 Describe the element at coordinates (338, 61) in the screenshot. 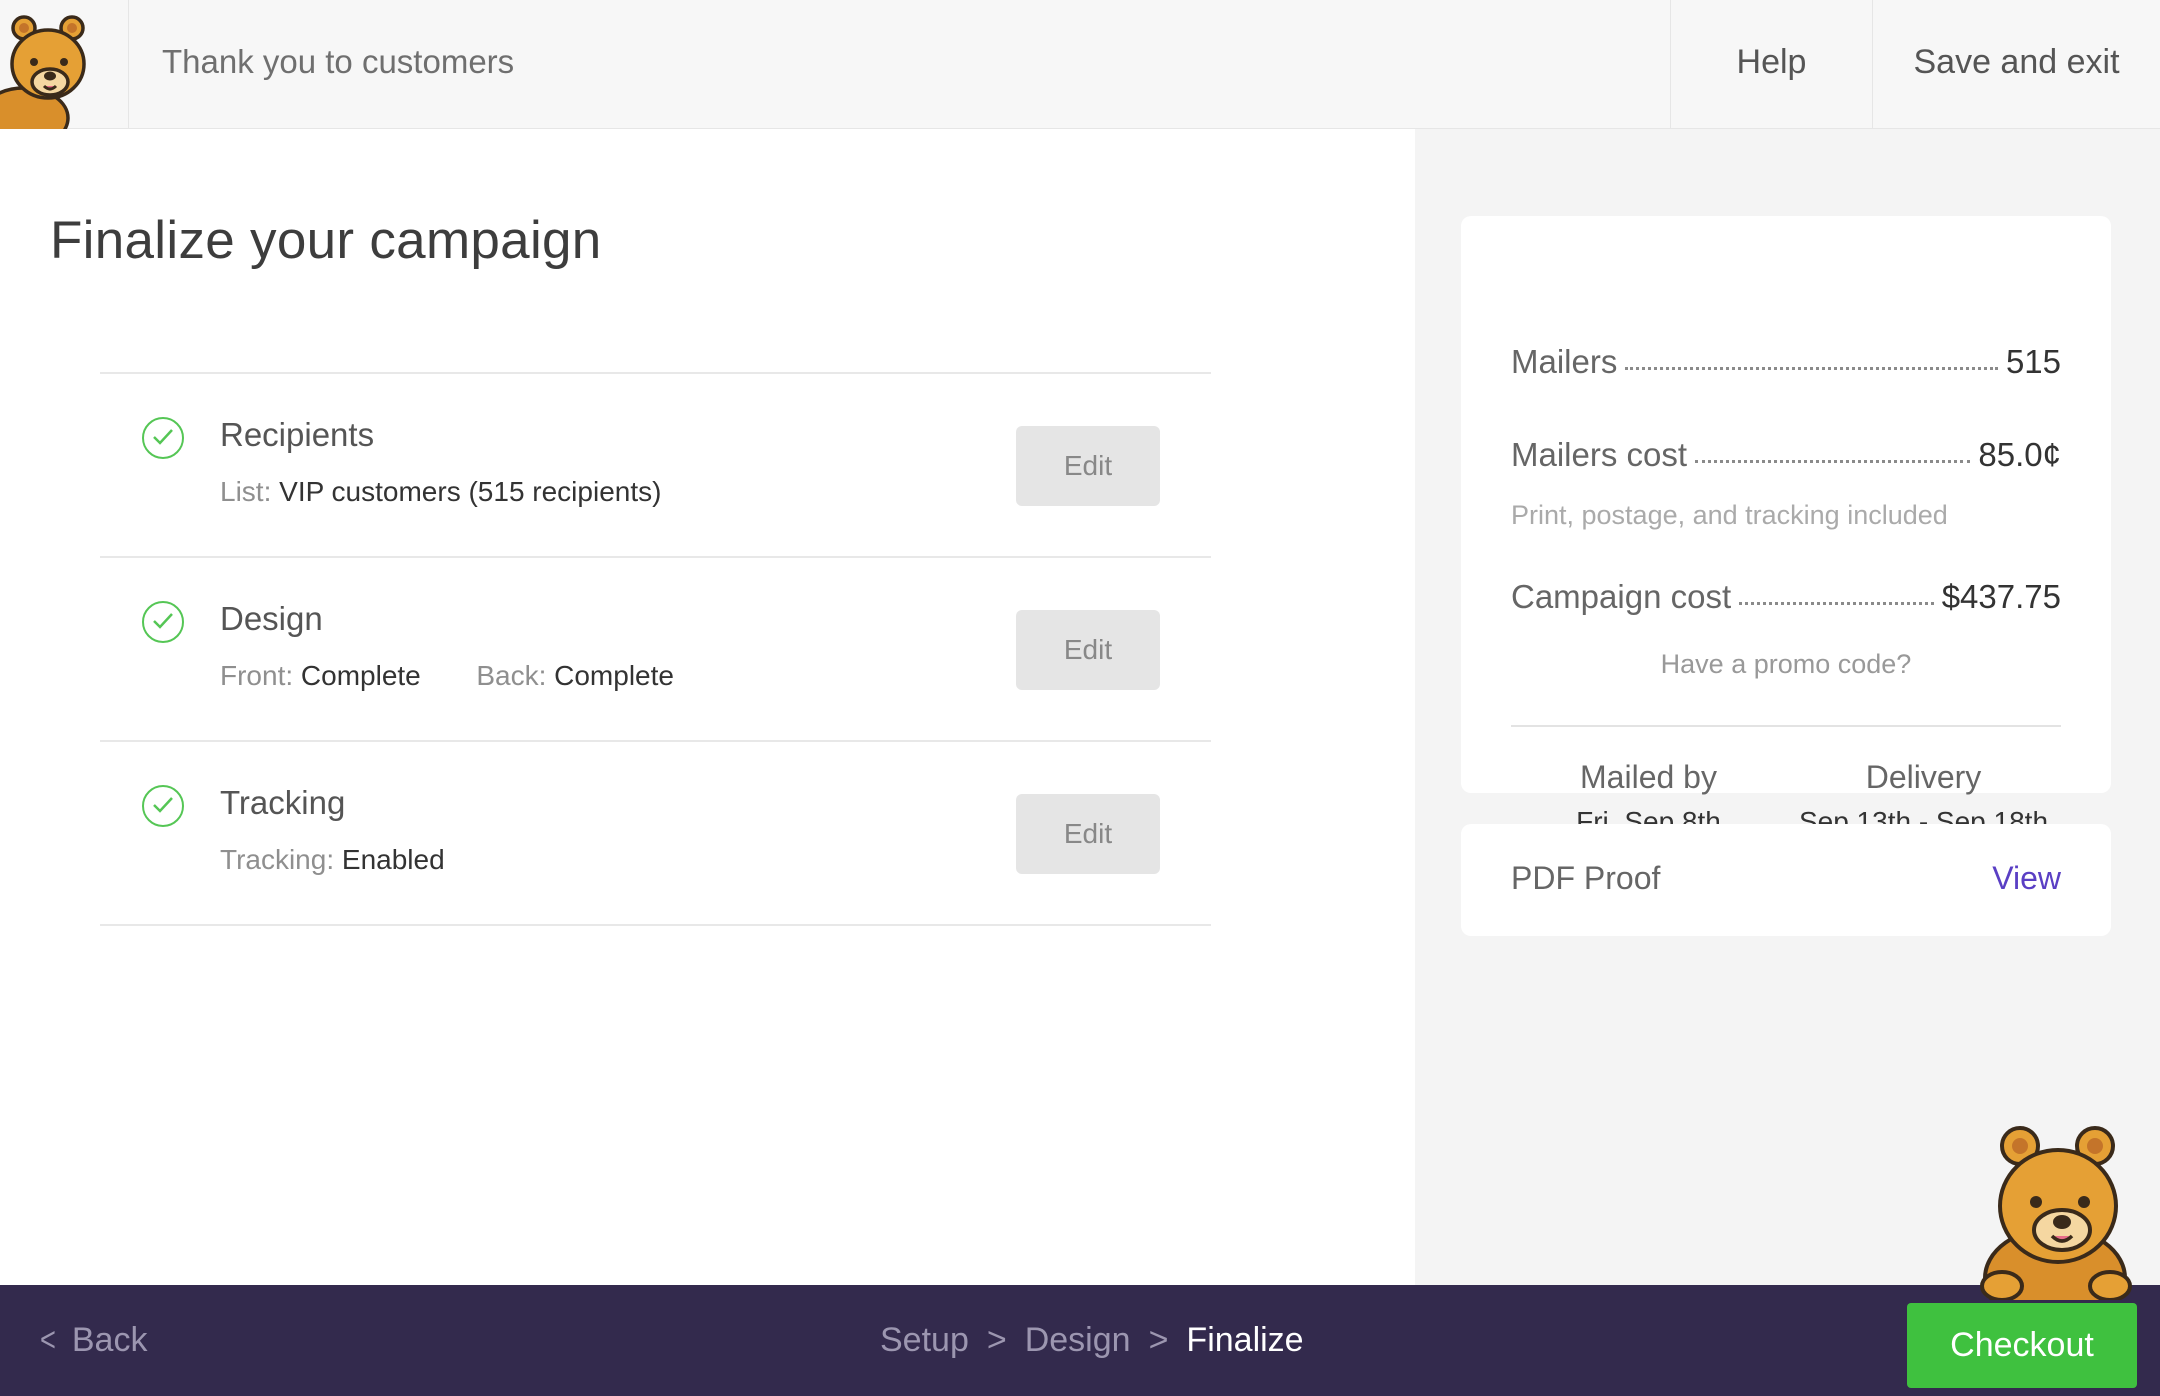

I see `campaign-name: Thank you to customers` at that location.